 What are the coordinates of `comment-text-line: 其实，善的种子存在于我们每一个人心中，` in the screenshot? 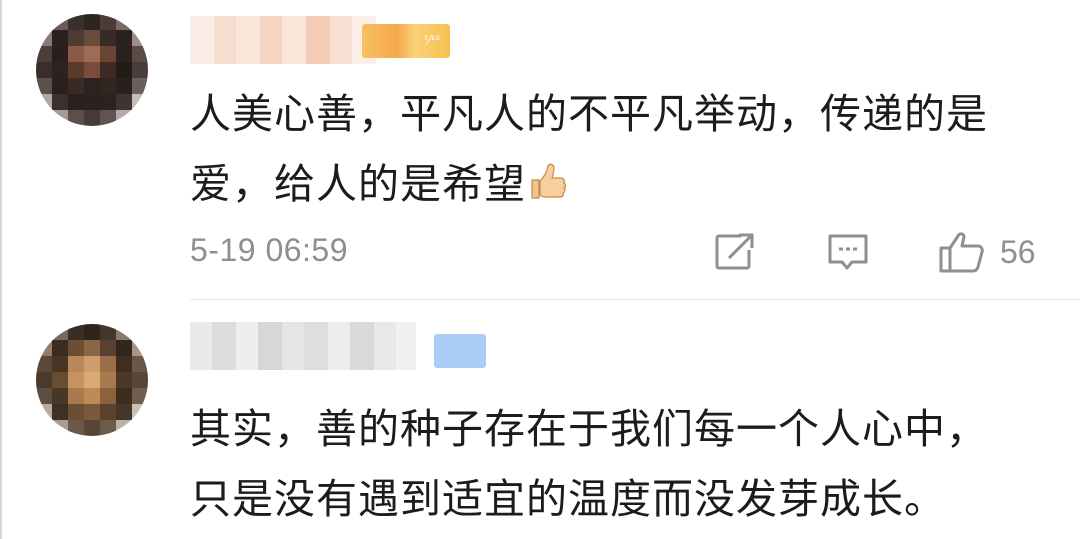 It's located at (589, 429).